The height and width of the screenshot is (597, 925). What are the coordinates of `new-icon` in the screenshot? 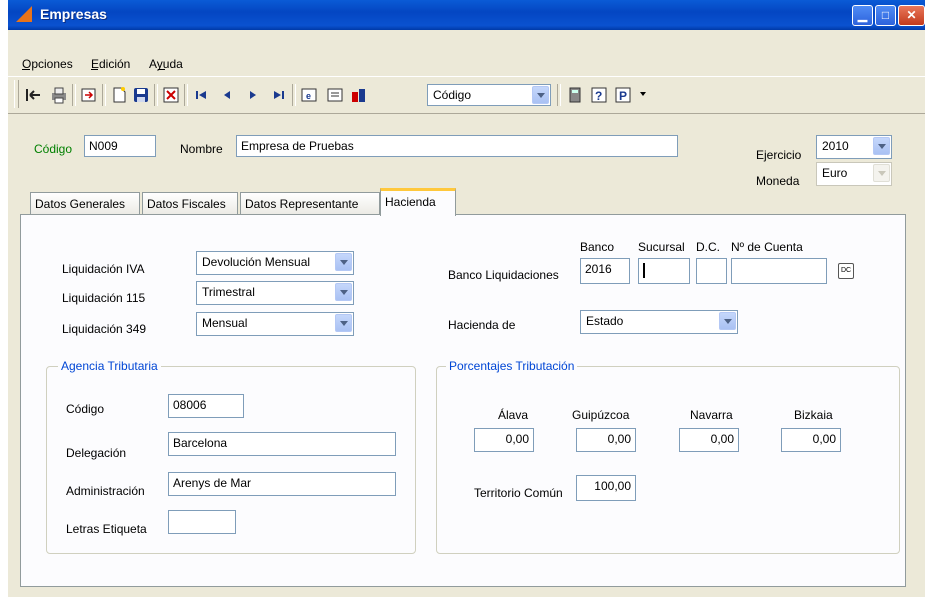 It's located at (119, 95).